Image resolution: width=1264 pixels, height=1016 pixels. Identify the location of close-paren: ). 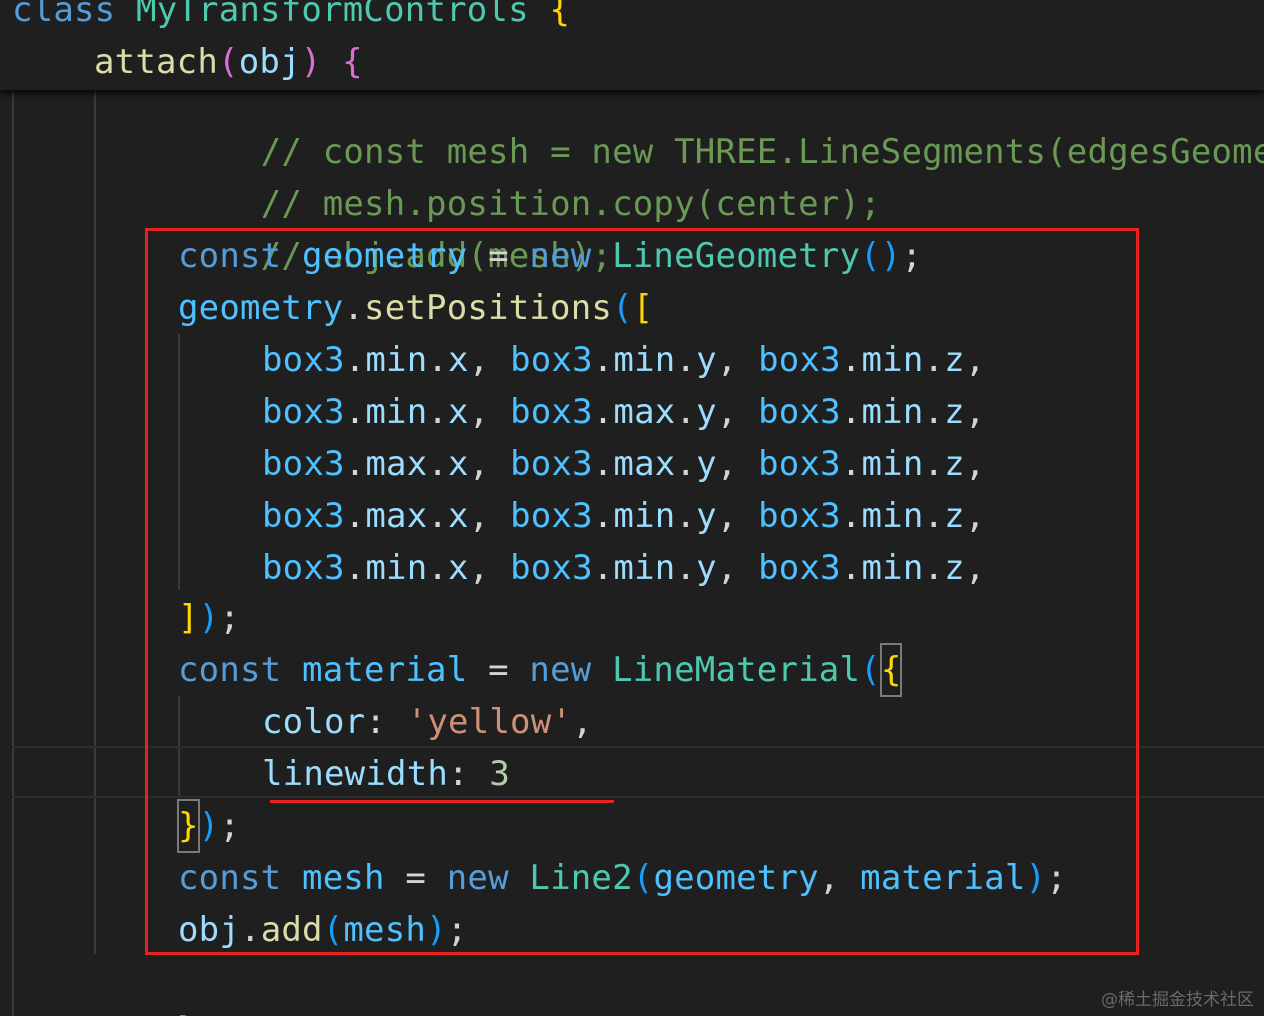
(311, 62).